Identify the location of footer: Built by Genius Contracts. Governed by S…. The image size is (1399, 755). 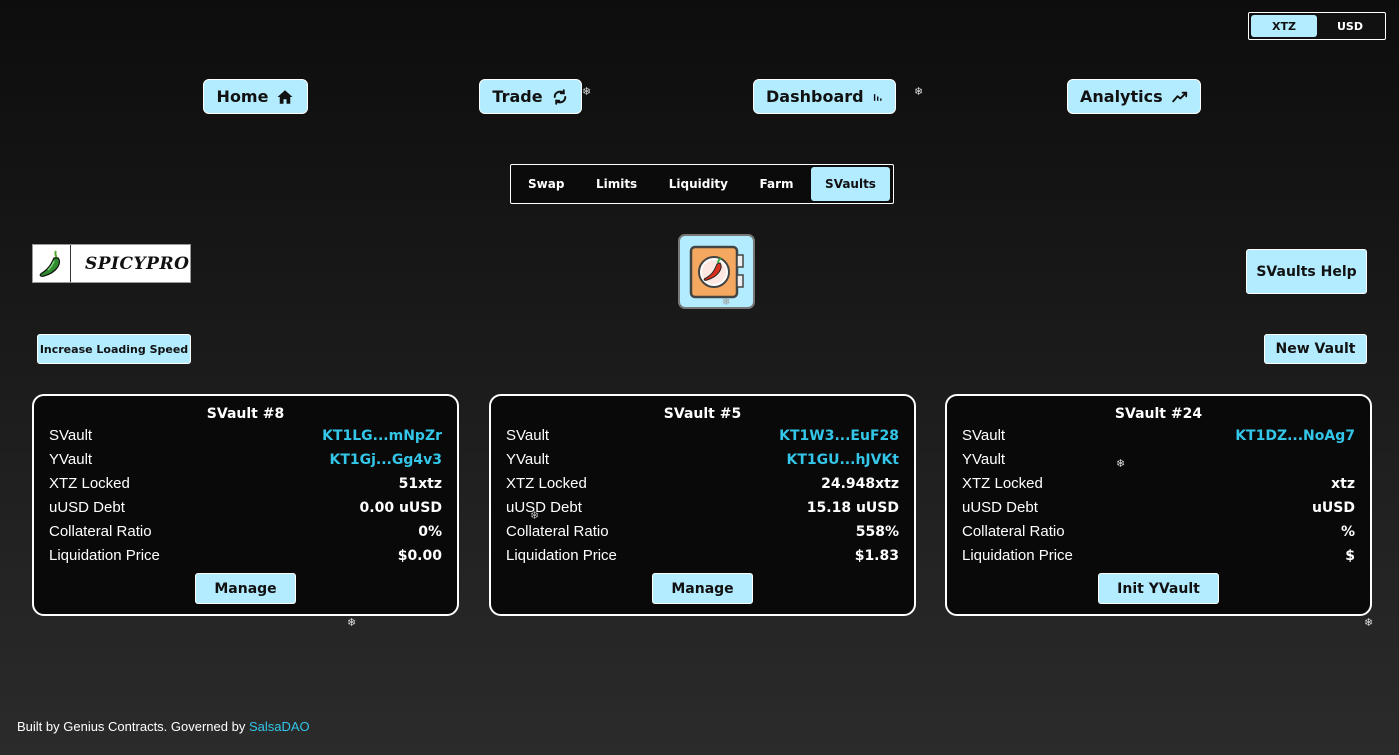
(163, 726).